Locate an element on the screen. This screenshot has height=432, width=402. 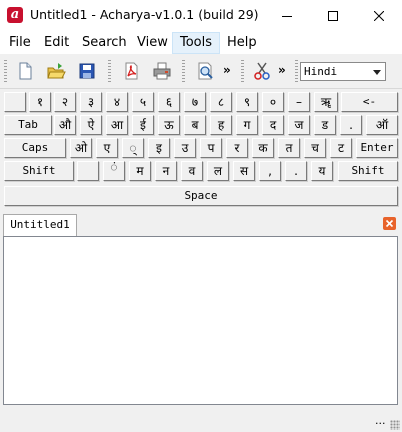
menu-bar: File Edit Search View Tools Help is located at coordinates (201, 43).